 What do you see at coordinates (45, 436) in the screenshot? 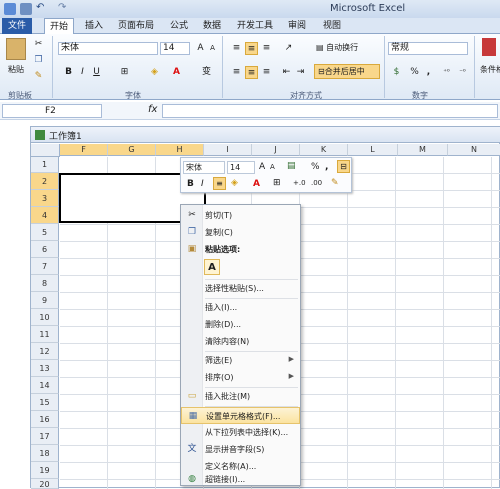
I see `row-header: 17` at bounding box center [45, 436].